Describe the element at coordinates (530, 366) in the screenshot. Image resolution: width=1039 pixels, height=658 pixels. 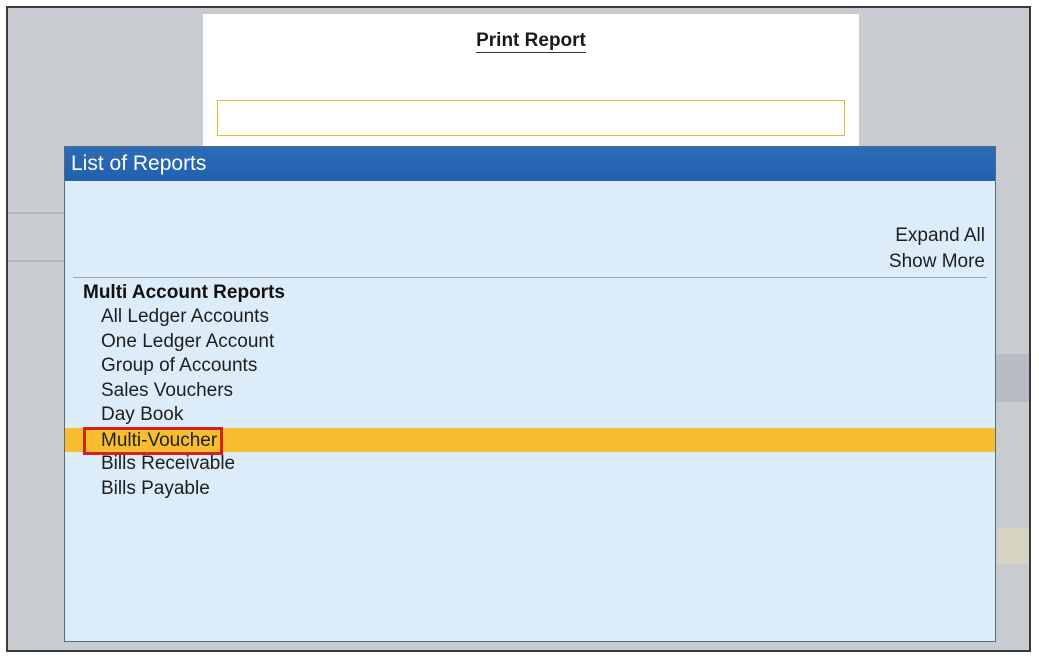
I see `report-item-group-of-accounts: Group of Accounts` at that location.